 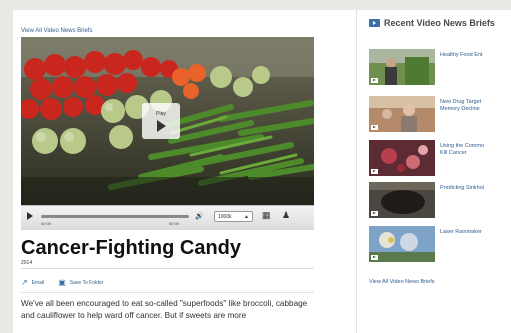 I want to click on save-to-folder-button: ▣ Save To Folder, so click(x=80, y=282).